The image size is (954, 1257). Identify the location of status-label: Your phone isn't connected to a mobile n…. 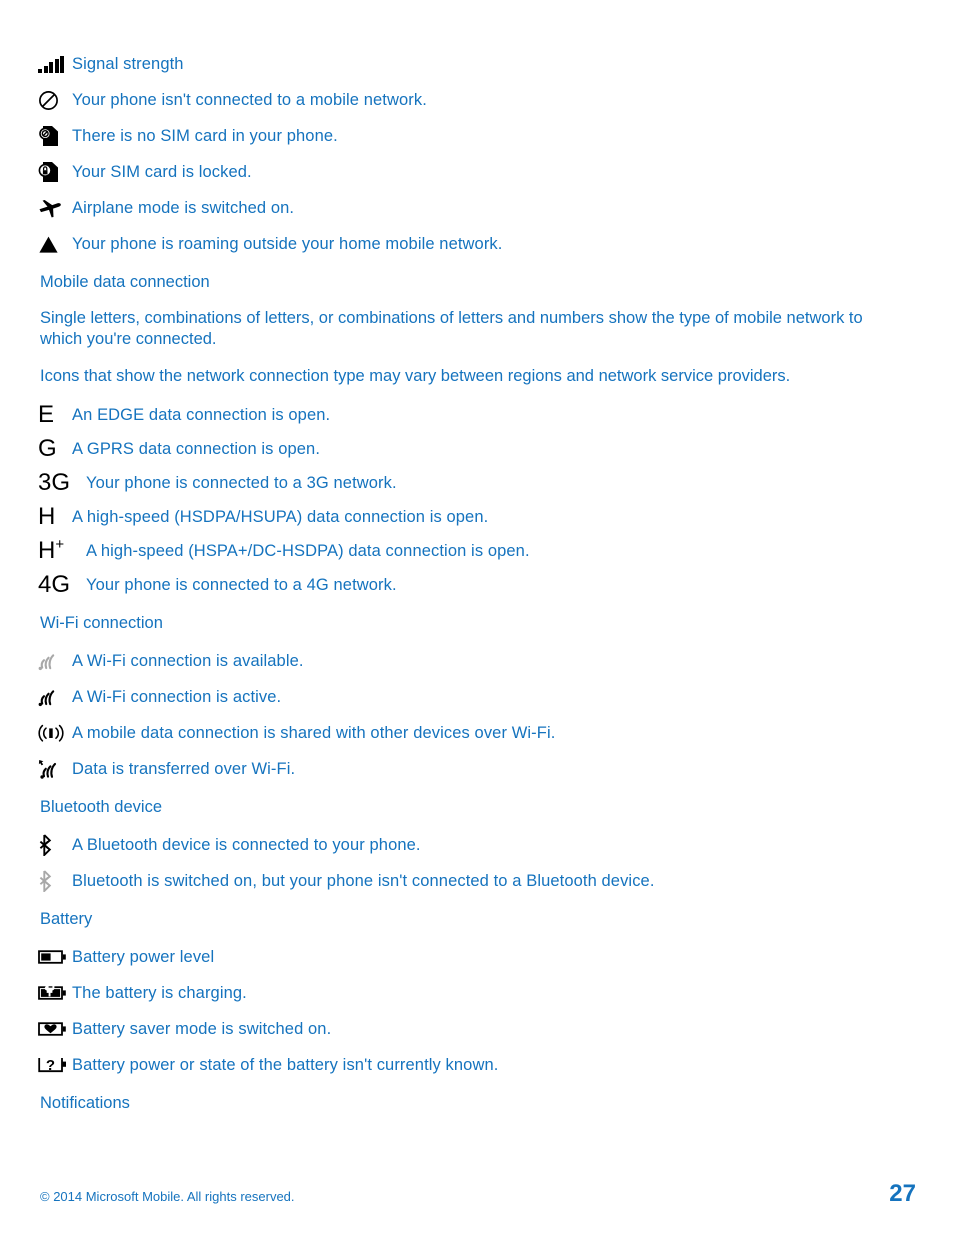
(249, 100).